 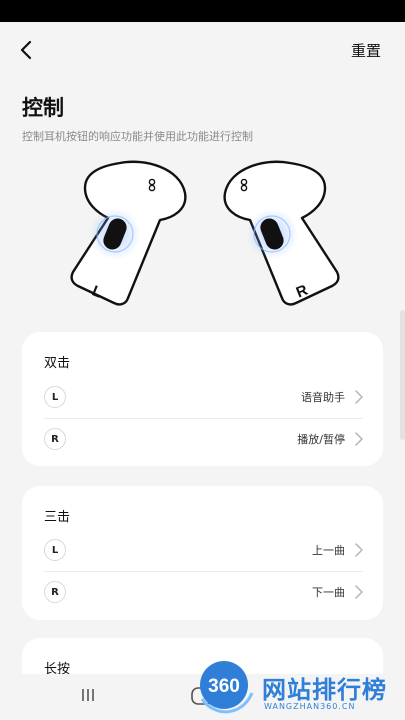 What do you see at coordinates (321, 439) in the screenshot?
I see `row-value: 播放/暂停` at bounding box center [321, 439].